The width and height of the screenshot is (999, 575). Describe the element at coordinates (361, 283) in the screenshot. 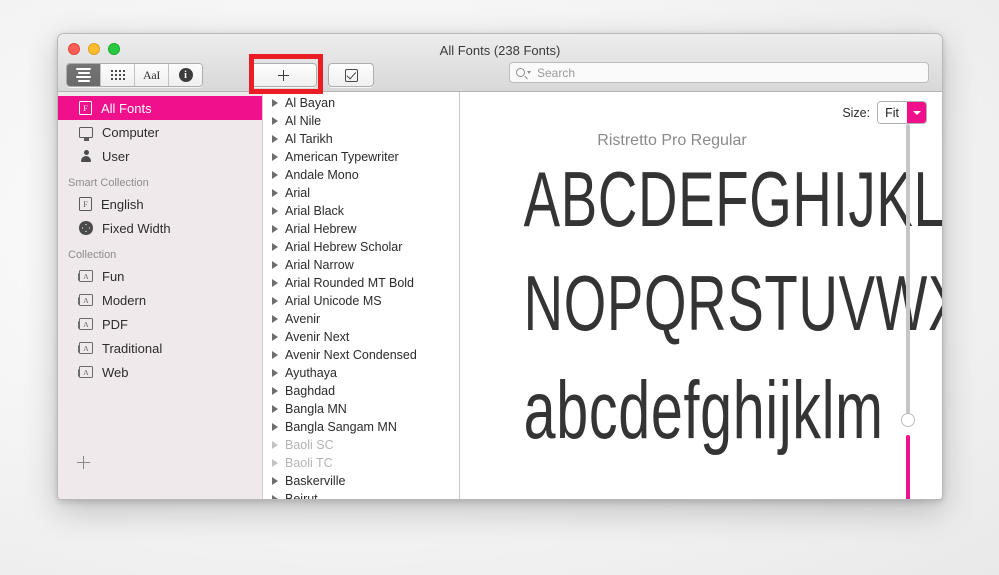

I see `list-item: Arial Rounded MT Bold` at that location.